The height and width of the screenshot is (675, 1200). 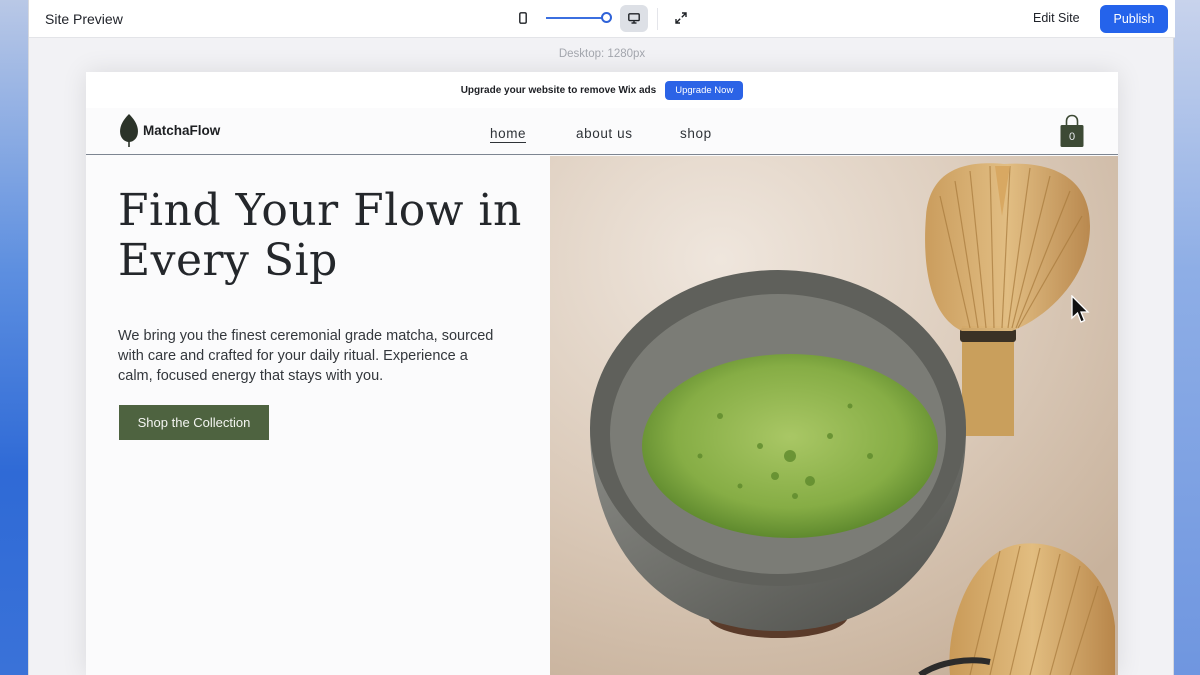 I want to click on desktop-monitor-icon, so click(x=634, y=18).